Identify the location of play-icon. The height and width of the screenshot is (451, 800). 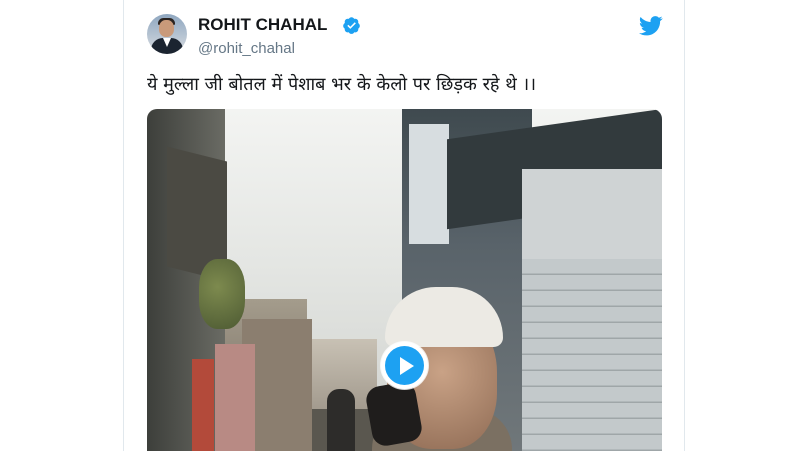
(407, 366).